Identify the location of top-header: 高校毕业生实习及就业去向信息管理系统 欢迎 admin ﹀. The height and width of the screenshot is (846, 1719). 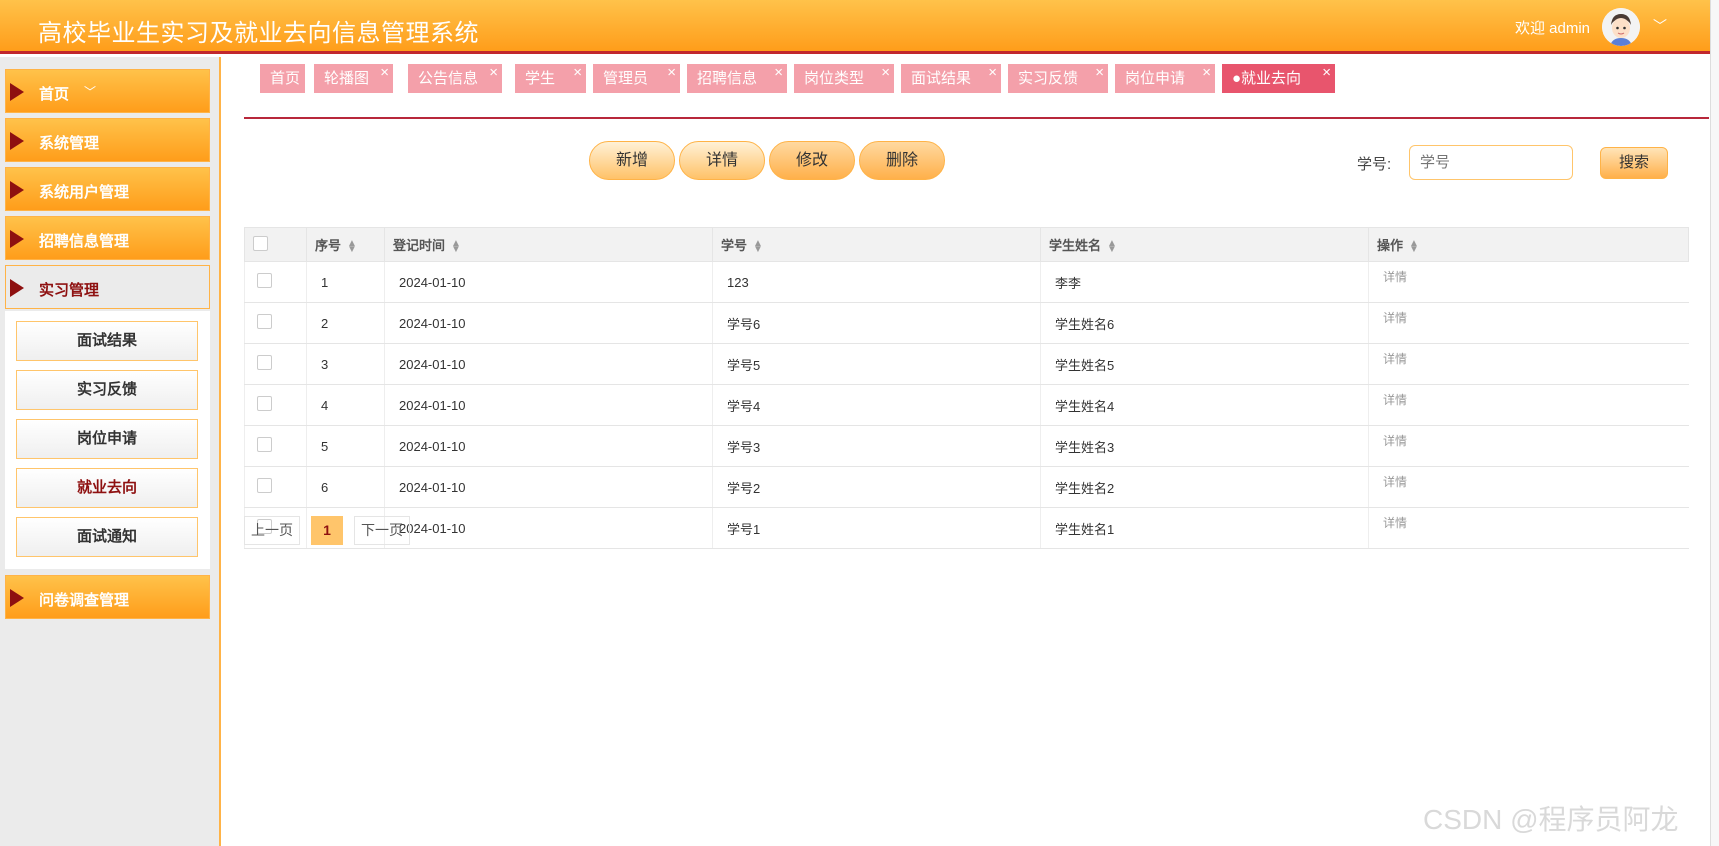
(855, 27).